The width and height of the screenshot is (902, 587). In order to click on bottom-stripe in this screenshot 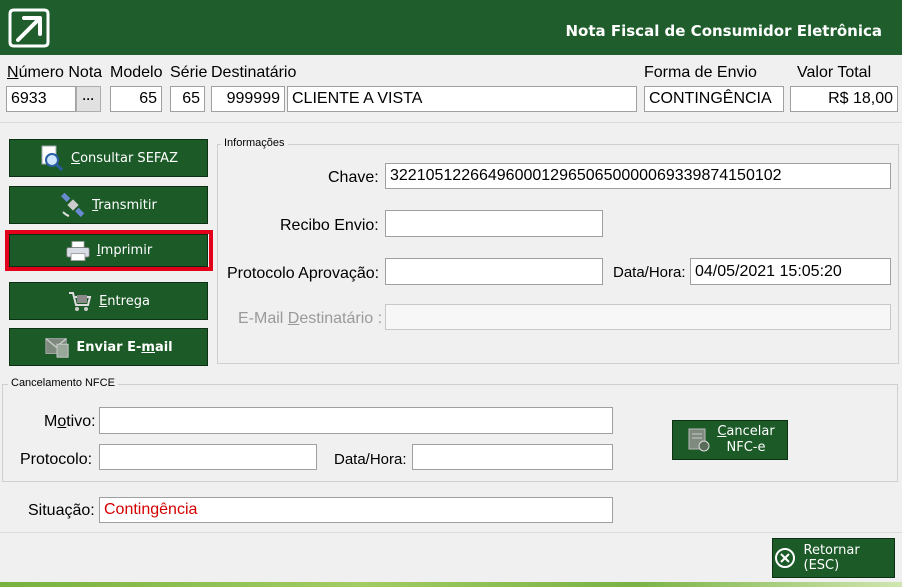, I will do `click(451, 584)`.